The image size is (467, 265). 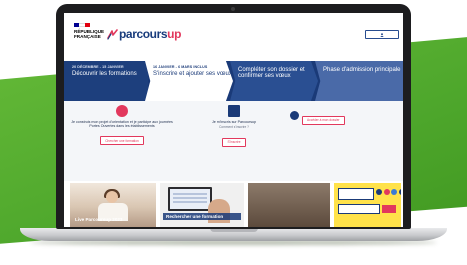 What do you see at coordinates (98, 67) in the screenshot?
I see `timeline-stage-1-dates: 20 DÉCEMBRE - 15 JANVIER` at bounding box center [98, 67].